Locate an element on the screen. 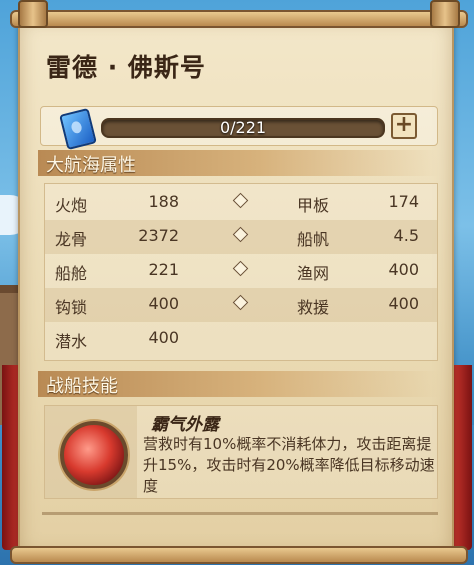  attributes-header: 大航海属性 is located at coordinates (239, 163).